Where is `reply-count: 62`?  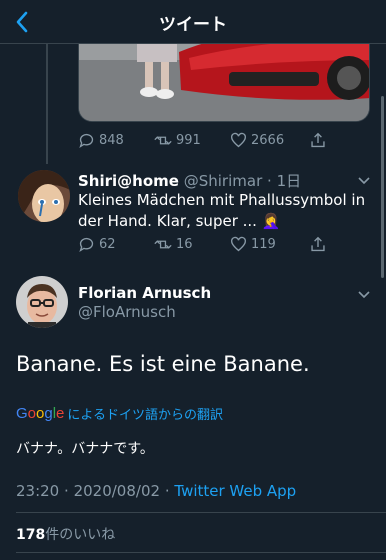 reply-count: 62 is located at coordinates (107, 244).